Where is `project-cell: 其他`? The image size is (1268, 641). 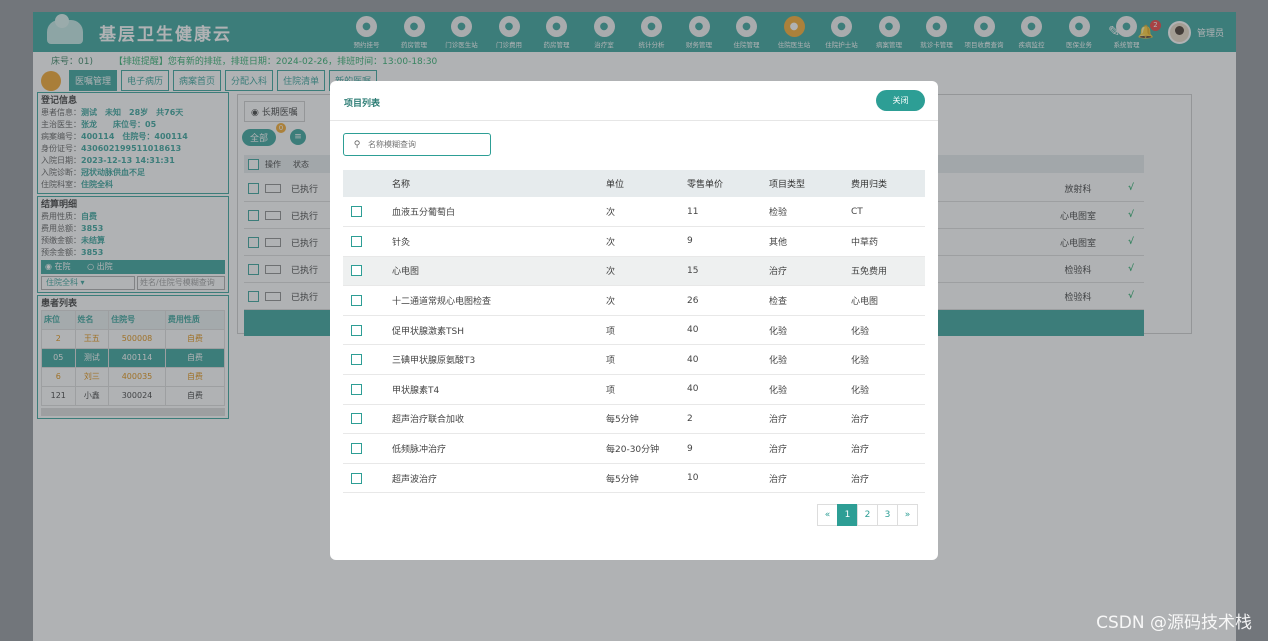 project-cell: 其他 is located at coordinates (810, 241).